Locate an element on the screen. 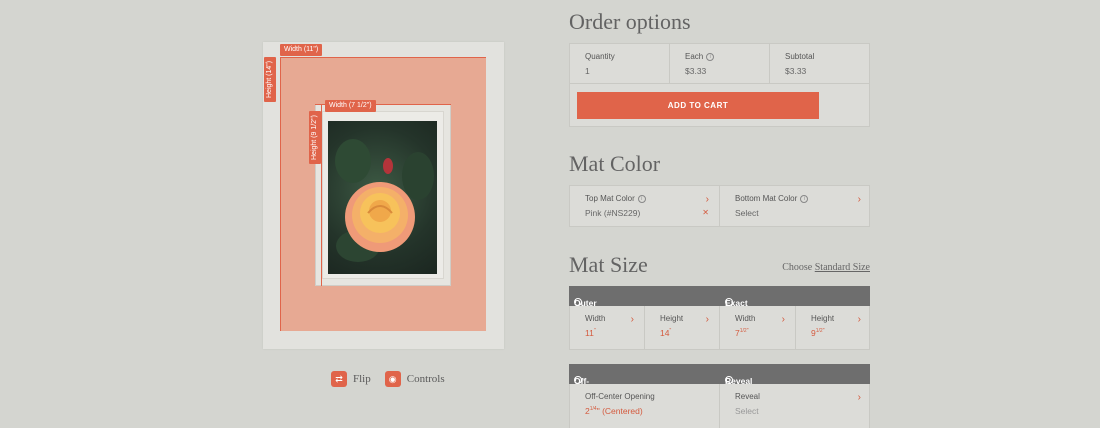  outer-width-label: Width is located at coordinates (595, 318).